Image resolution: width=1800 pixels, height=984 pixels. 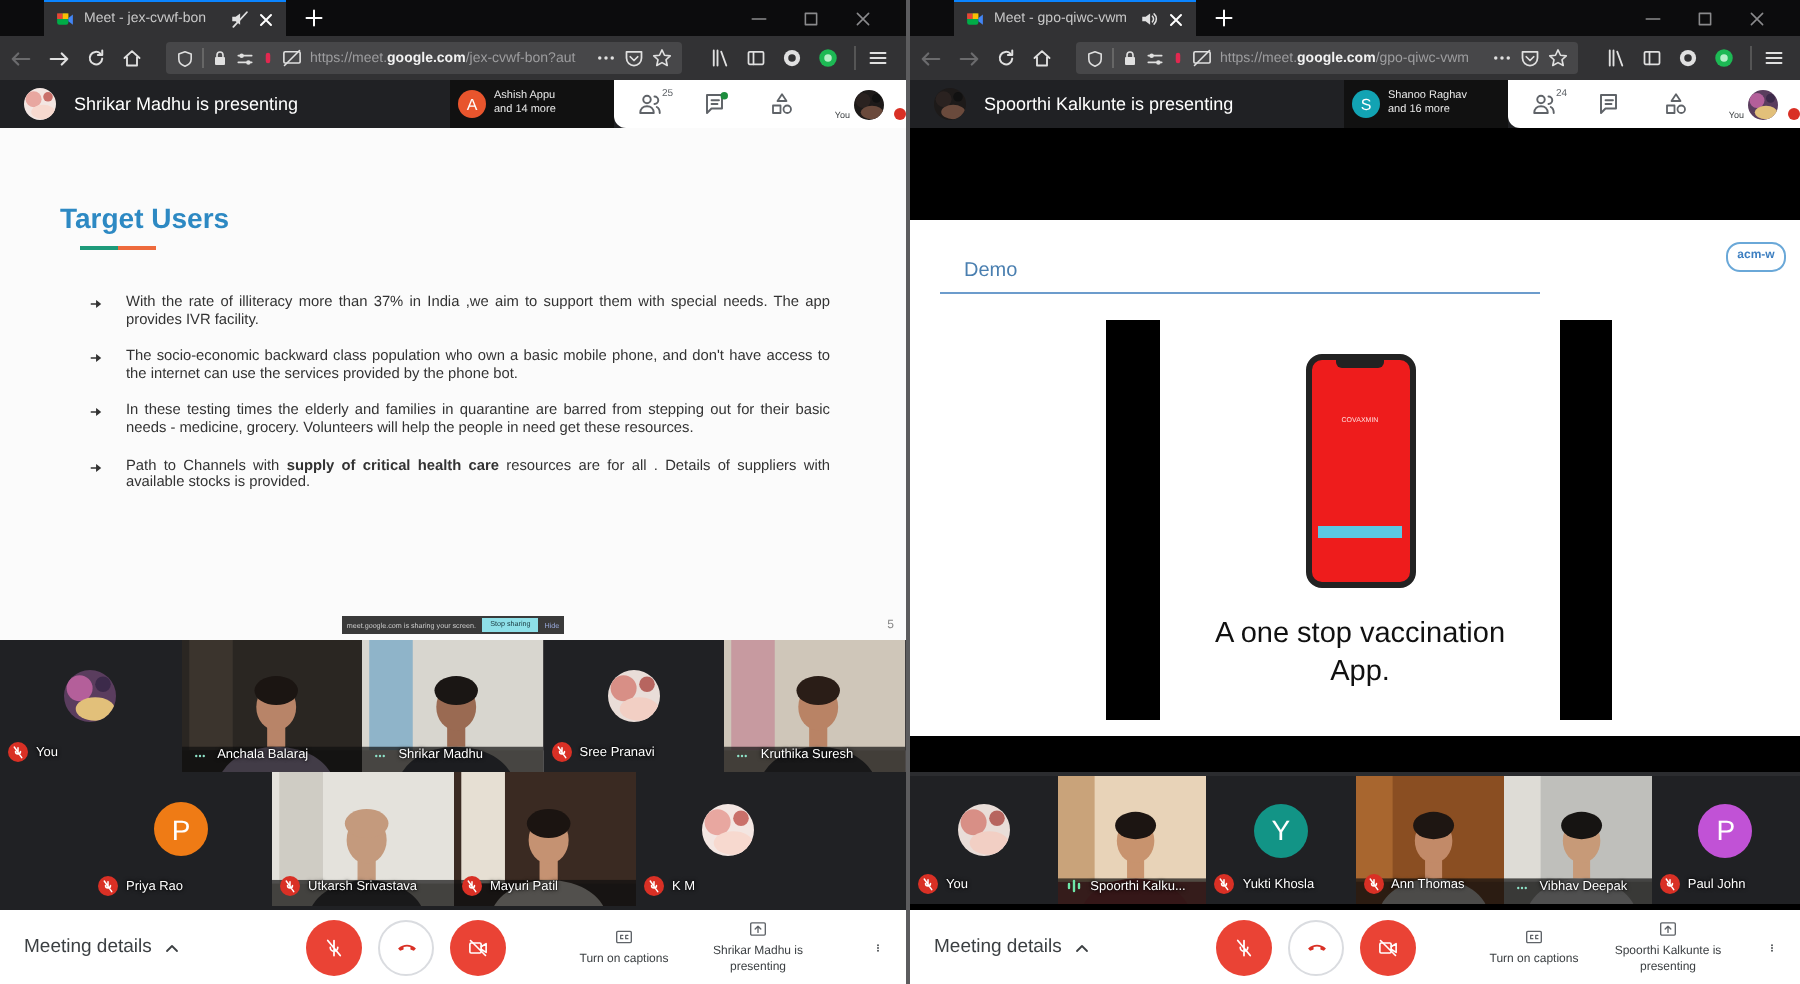 What do you see at coordinates (1562, 94) in the screenshot?
I see `people-count: 24` at bounding box center [1562, 94].